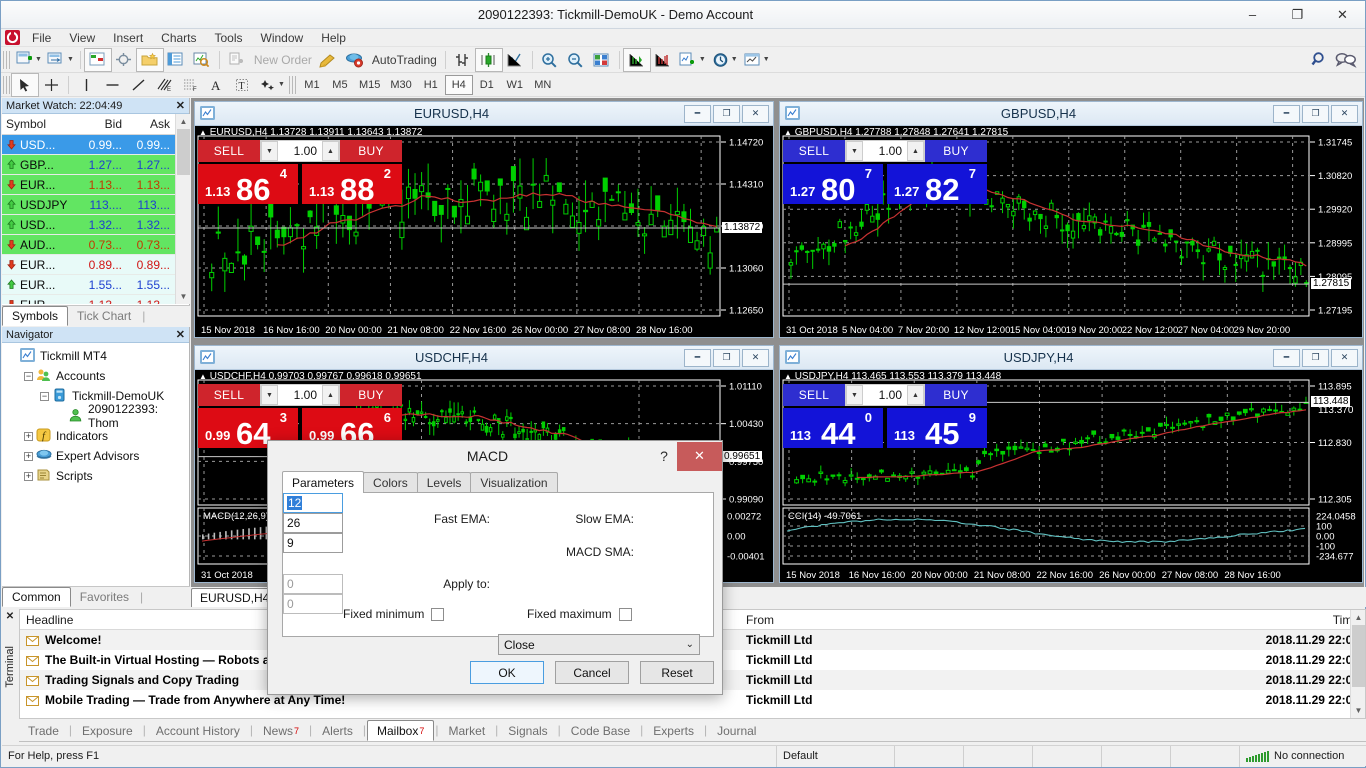 The image size is (1366, 768). I want to click on sell-button-eurusd: SELL, so click(229, 151).